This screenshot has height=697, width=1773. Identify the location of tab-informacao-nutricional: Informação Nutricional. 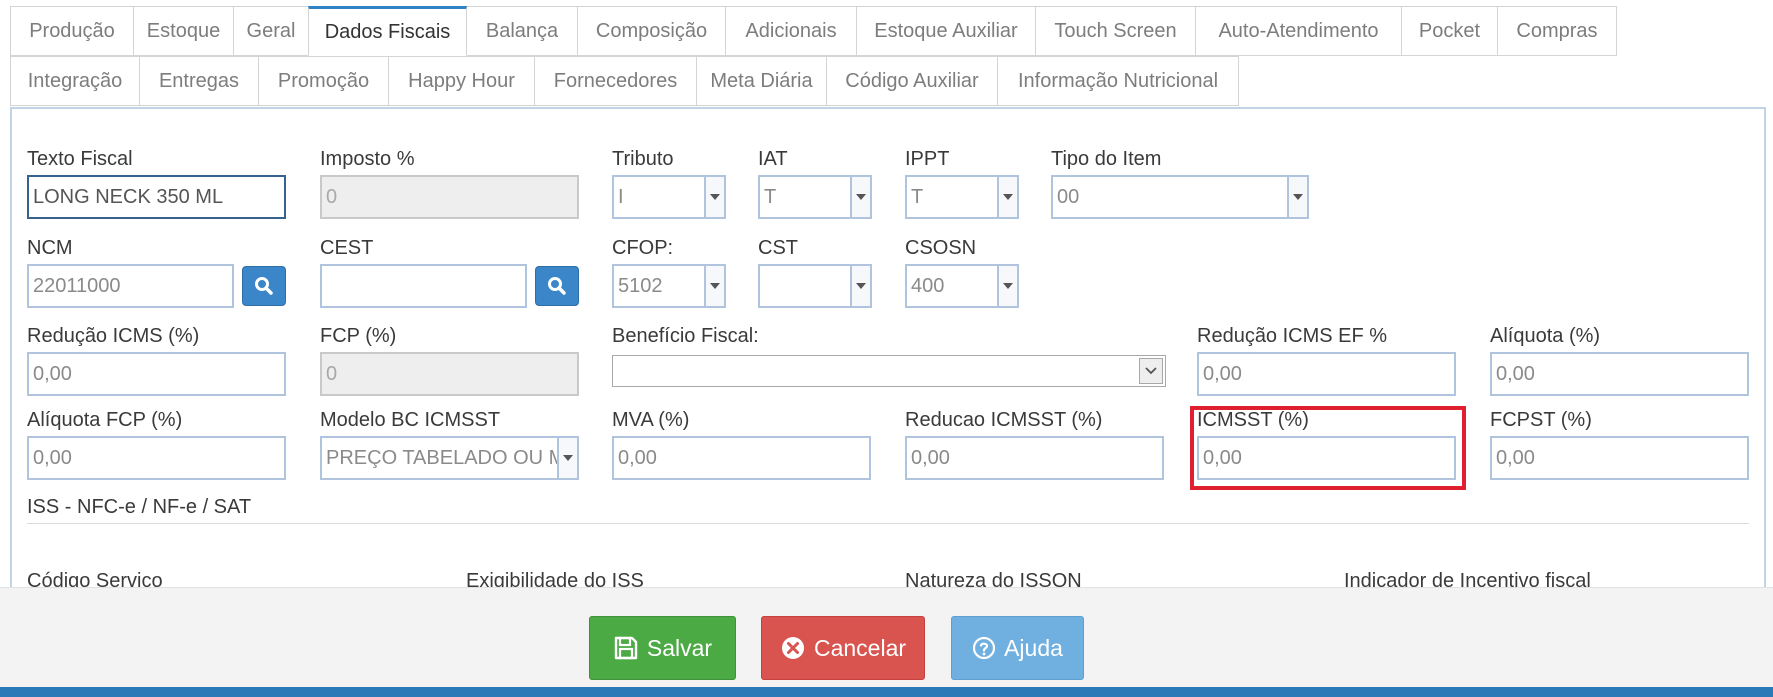
(1118, 81).